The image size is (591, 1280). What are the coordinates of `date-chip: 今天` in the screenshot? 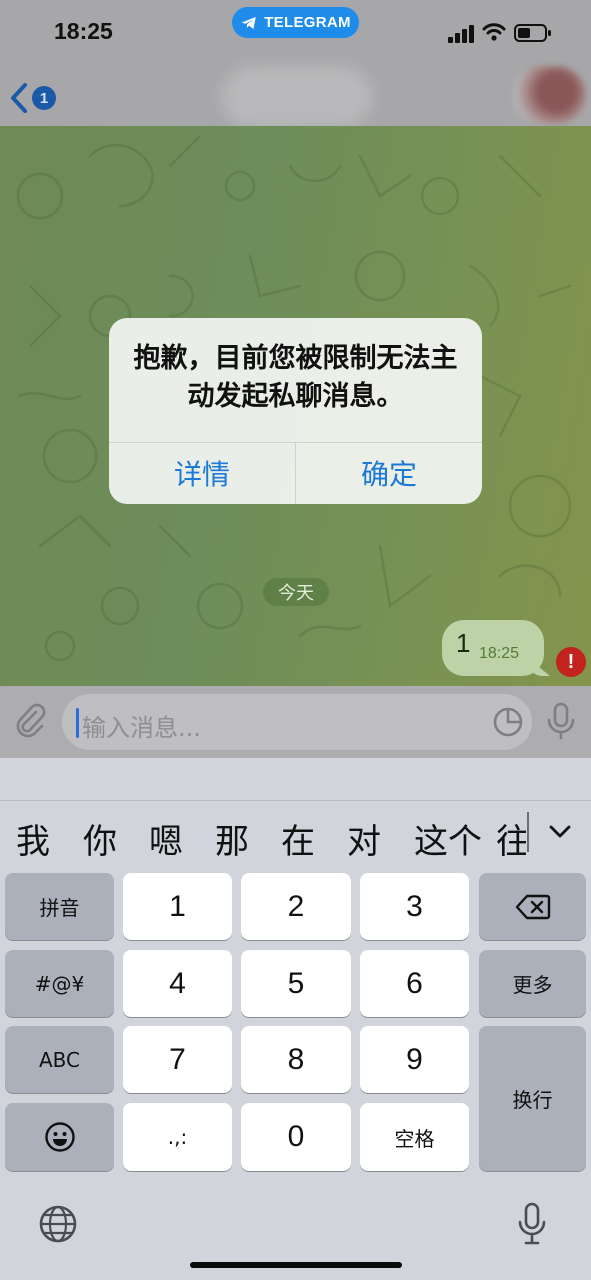 It's located at (296, 592).